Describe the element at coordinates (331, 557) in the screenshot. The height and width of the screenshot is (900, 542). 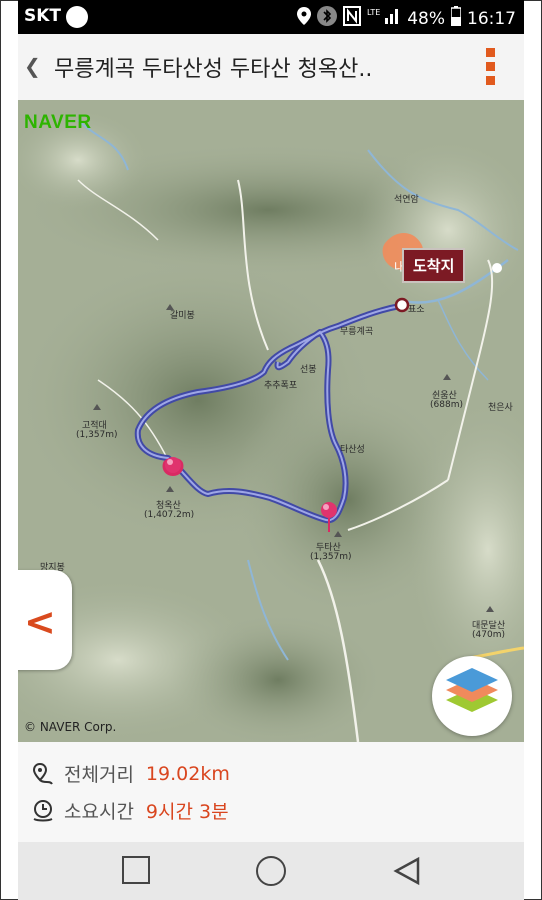
I see `map-label-dutasan-height: (1,357m)` at that location.